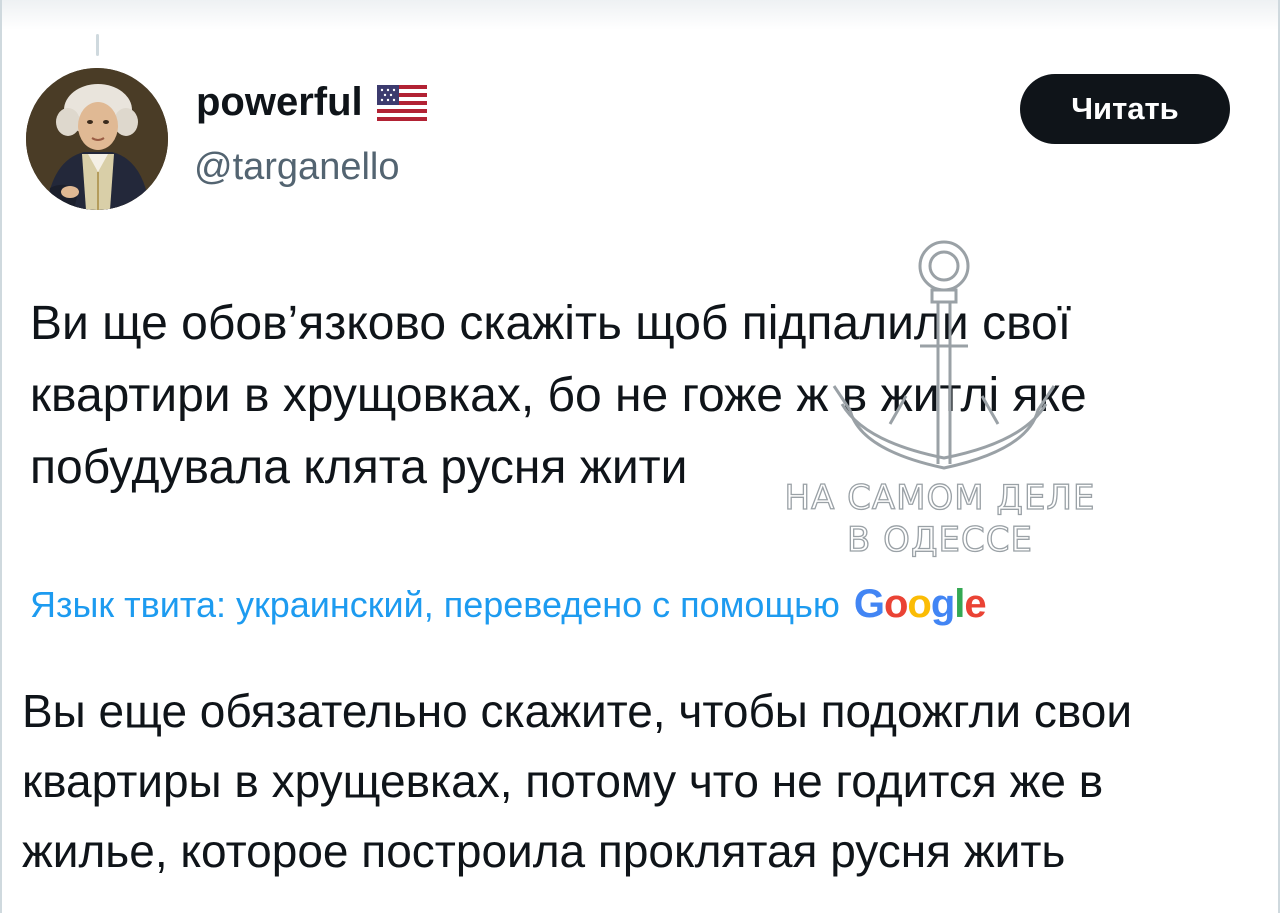  I want to click on google-logo: Google, so click(920, 604).